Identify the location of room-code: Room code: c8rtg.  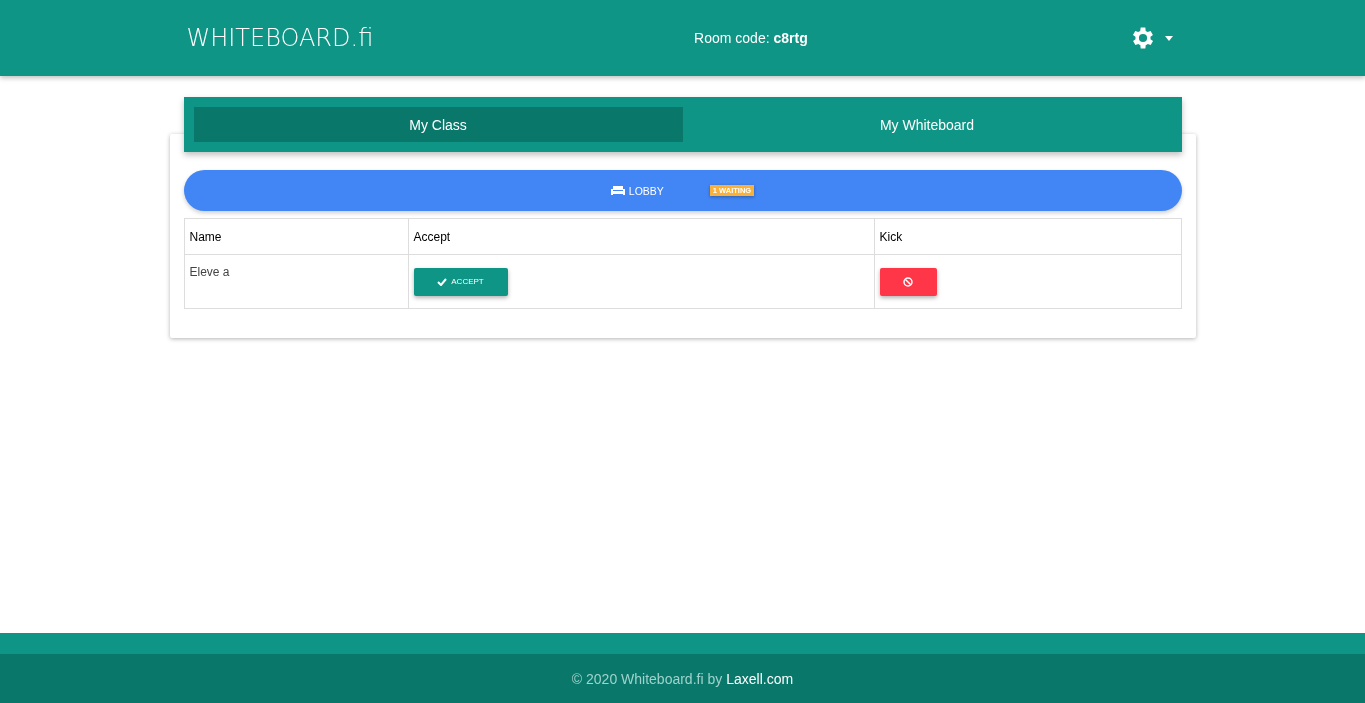
(751, 38).